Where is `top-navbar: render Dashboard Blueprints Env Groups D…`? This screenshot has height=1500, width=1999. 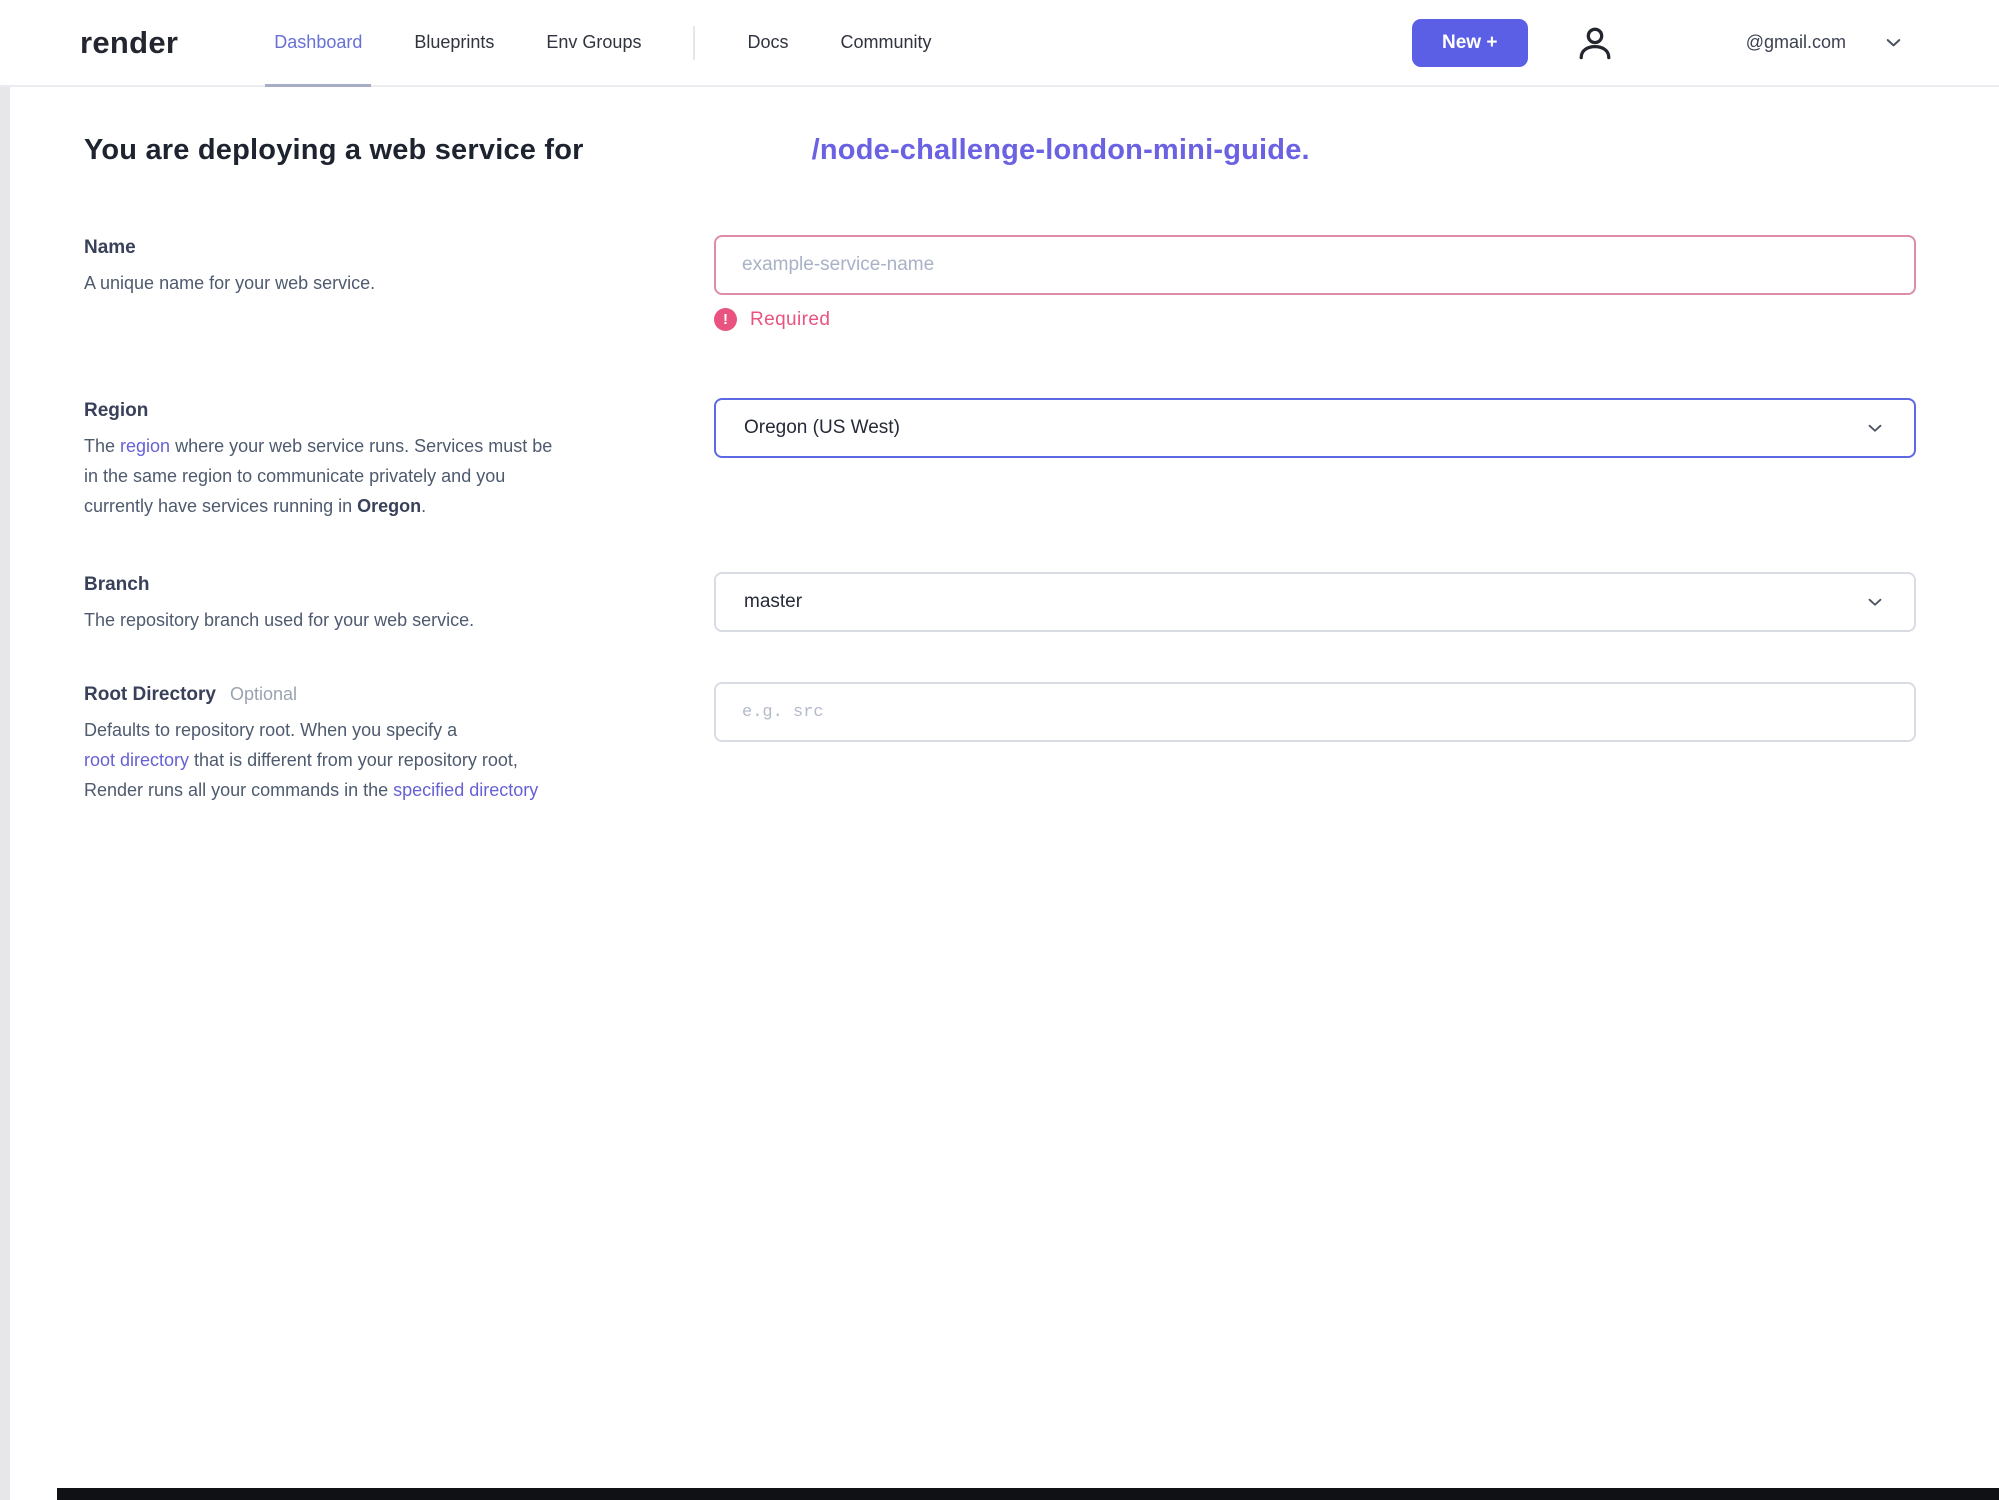 top-navbar: render Dashboard Blueprints Env Groups D… is located at coordinates (999, 43).